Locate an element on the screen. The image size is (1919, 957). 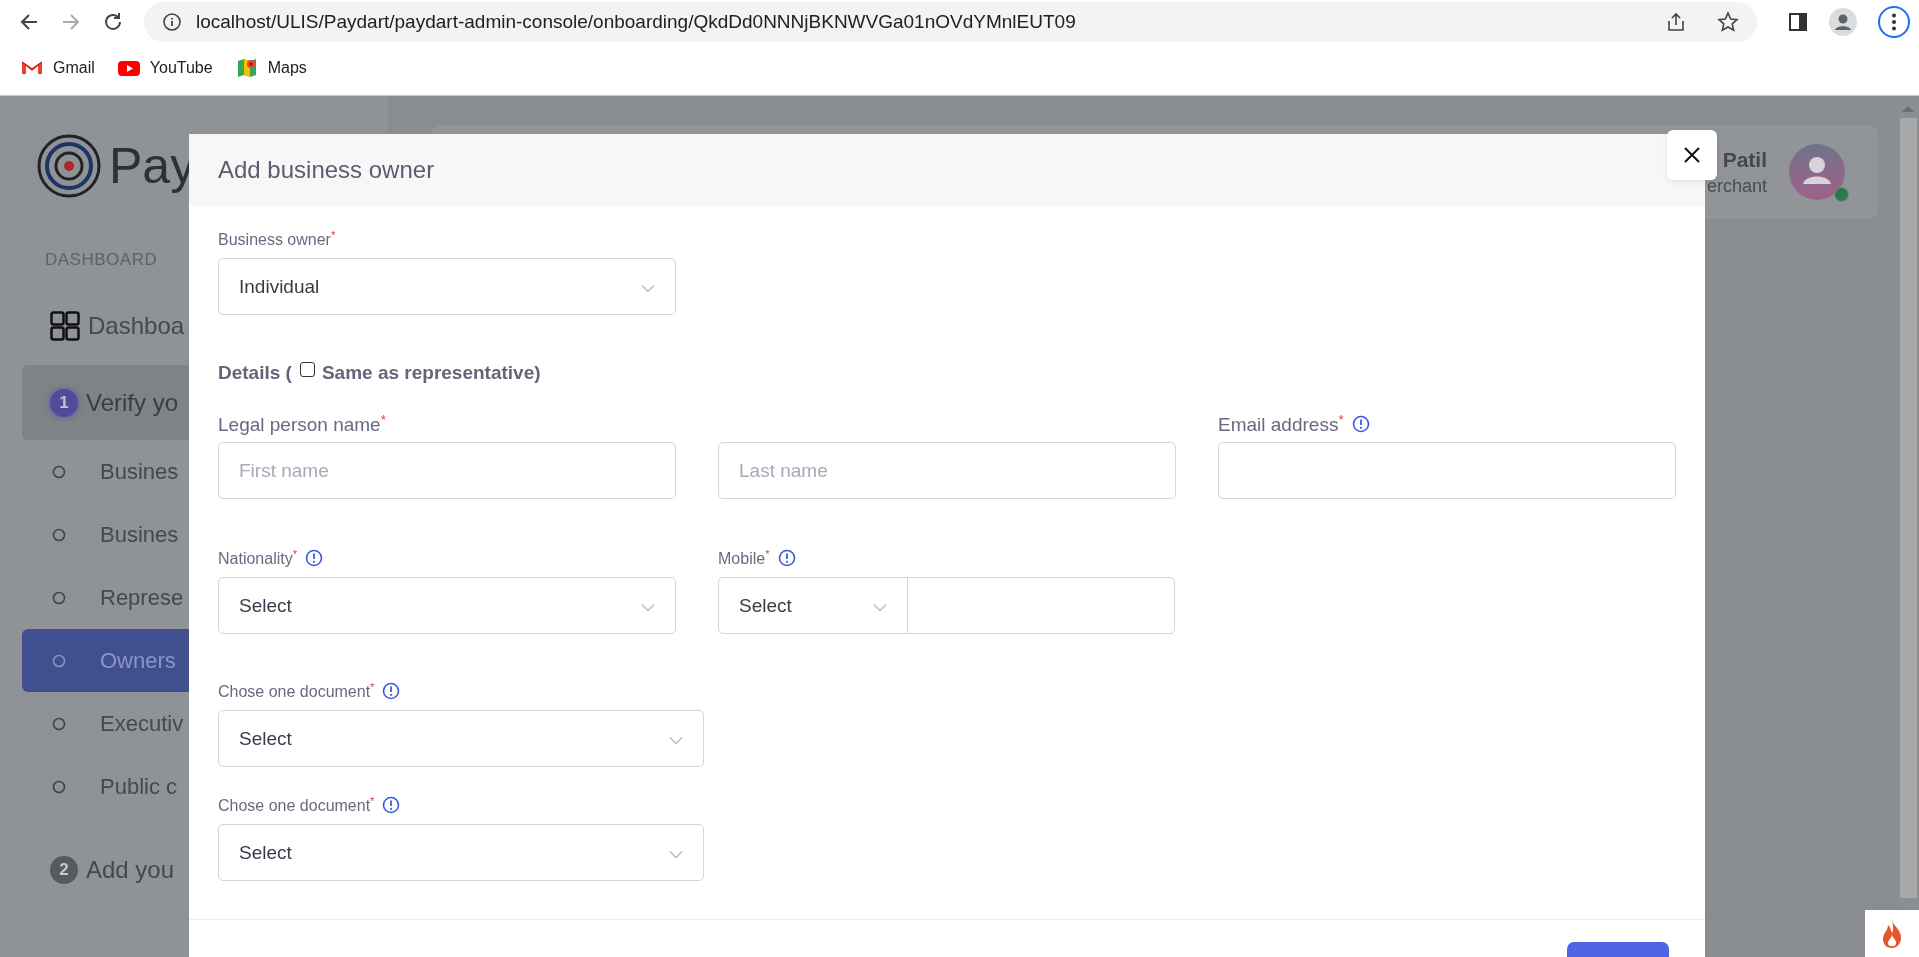
logo-text: Pay is located at coordinates (152, 166).